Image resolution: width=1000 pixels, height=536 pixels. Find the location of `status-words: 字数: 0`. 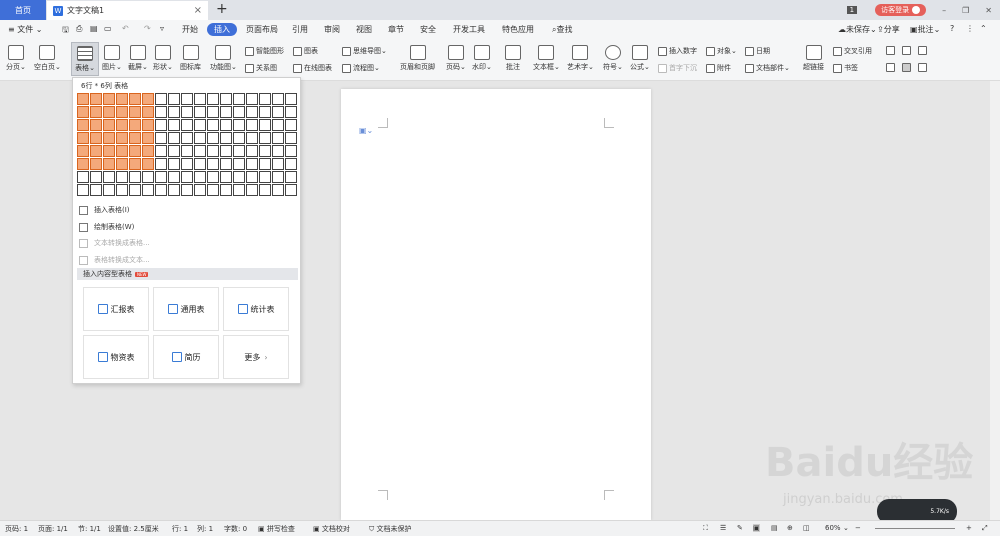

status-words: 字数: 0 is located at coordinates (235, 529).